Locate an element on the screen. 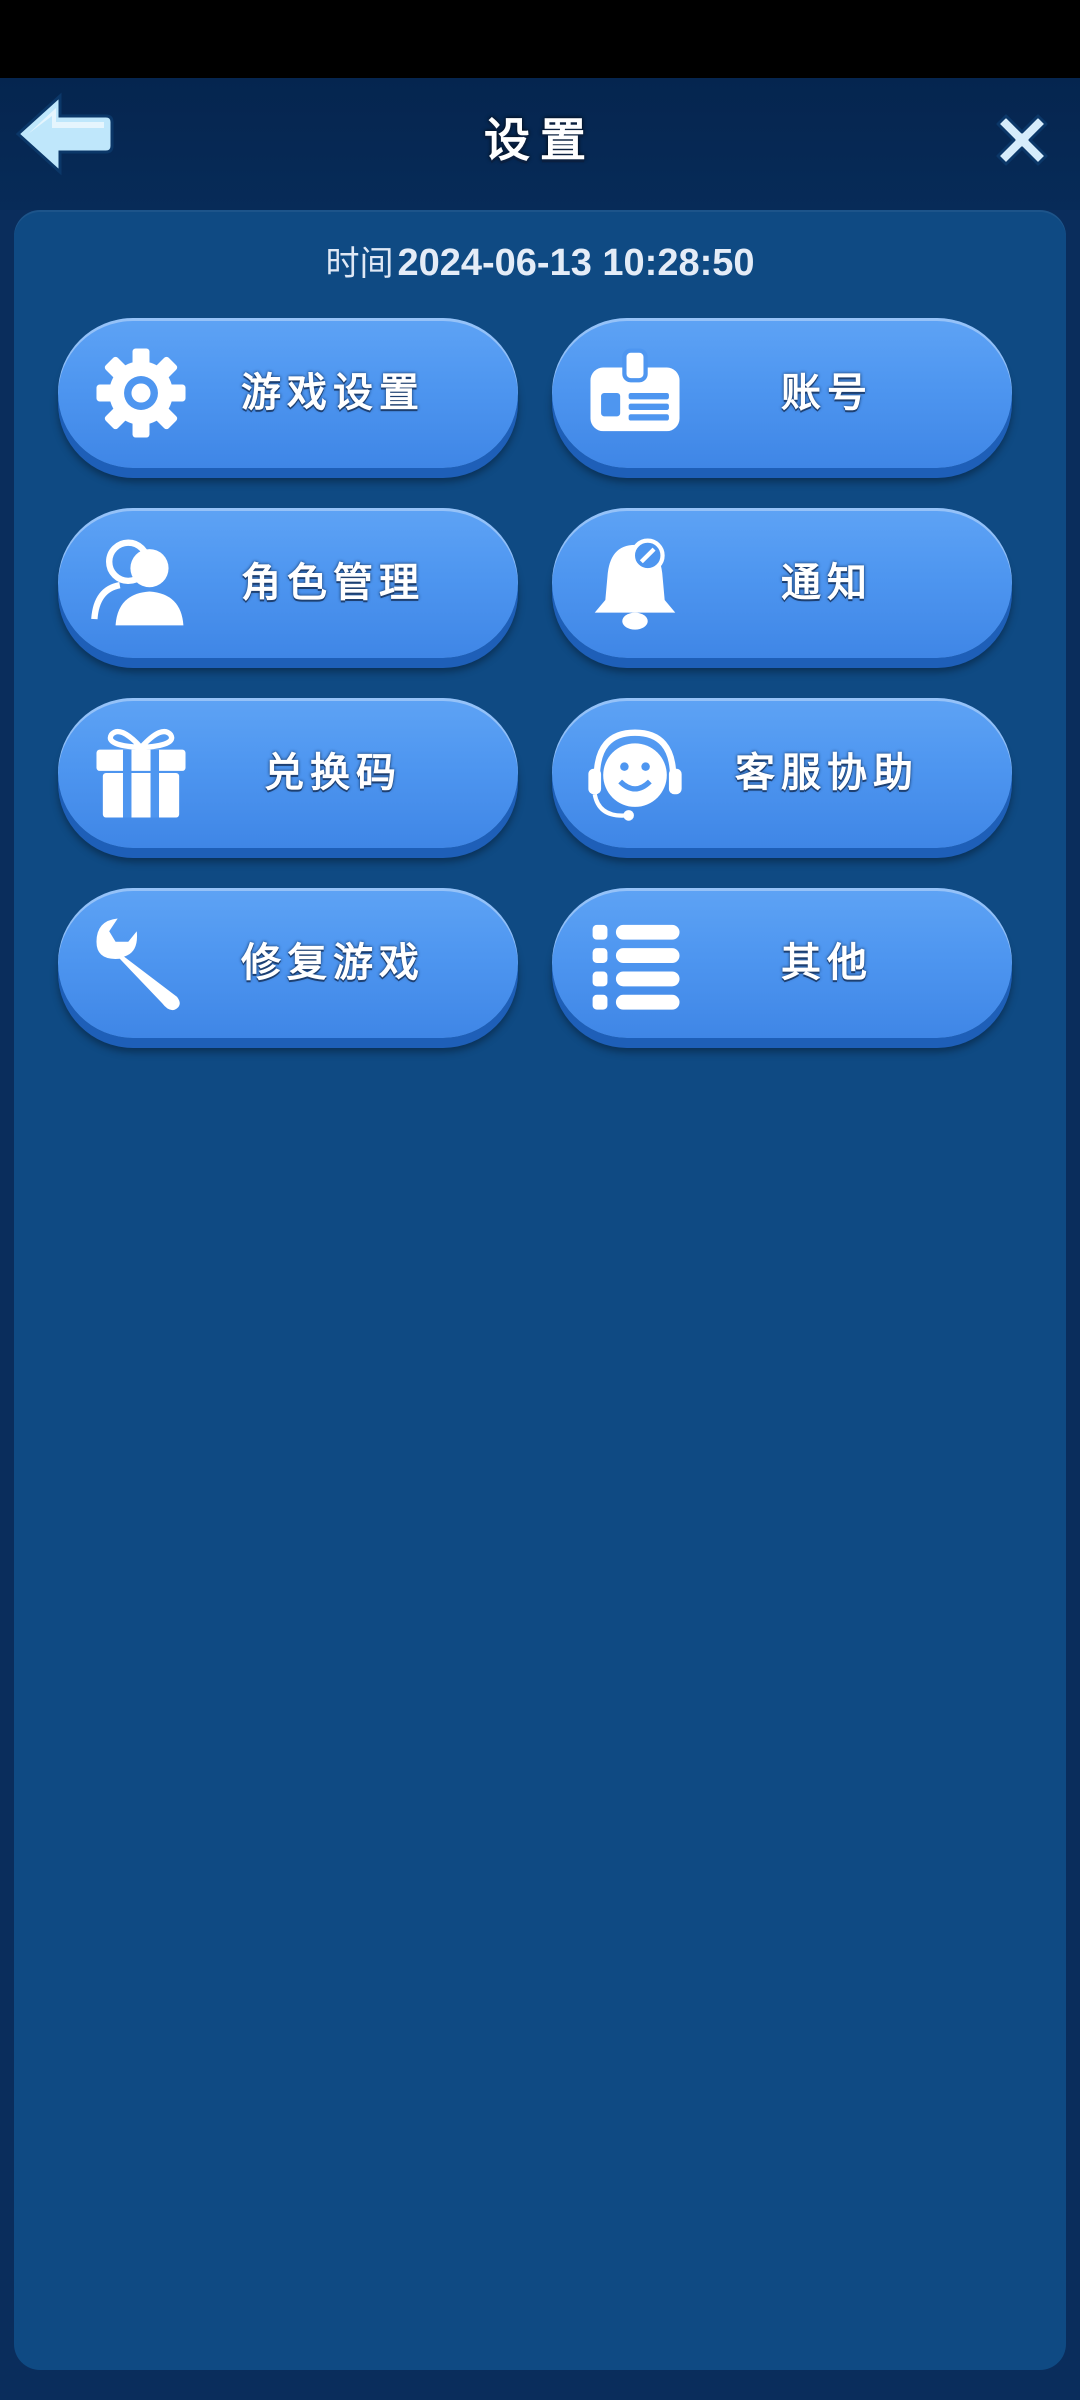 This screenshot has height=2400, width=1080. repair-game-button: 修复游戏 is located at coordinates (288, 963).